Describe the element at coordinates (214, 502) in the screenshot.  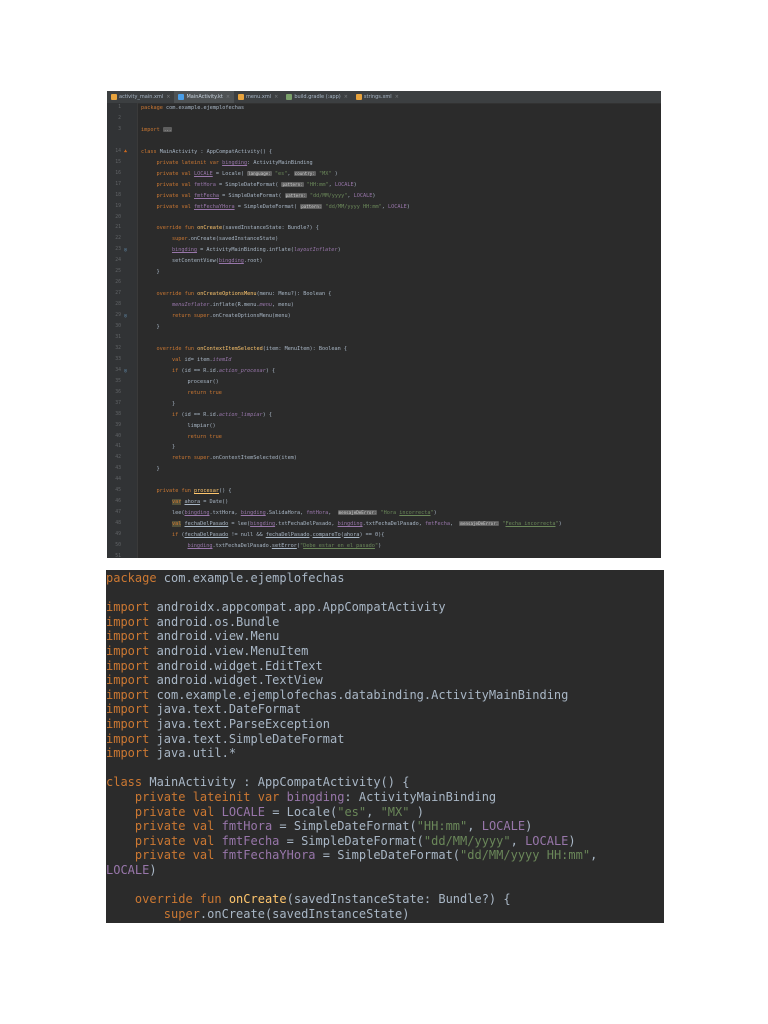
I see `code-token: = Date()` at that location.